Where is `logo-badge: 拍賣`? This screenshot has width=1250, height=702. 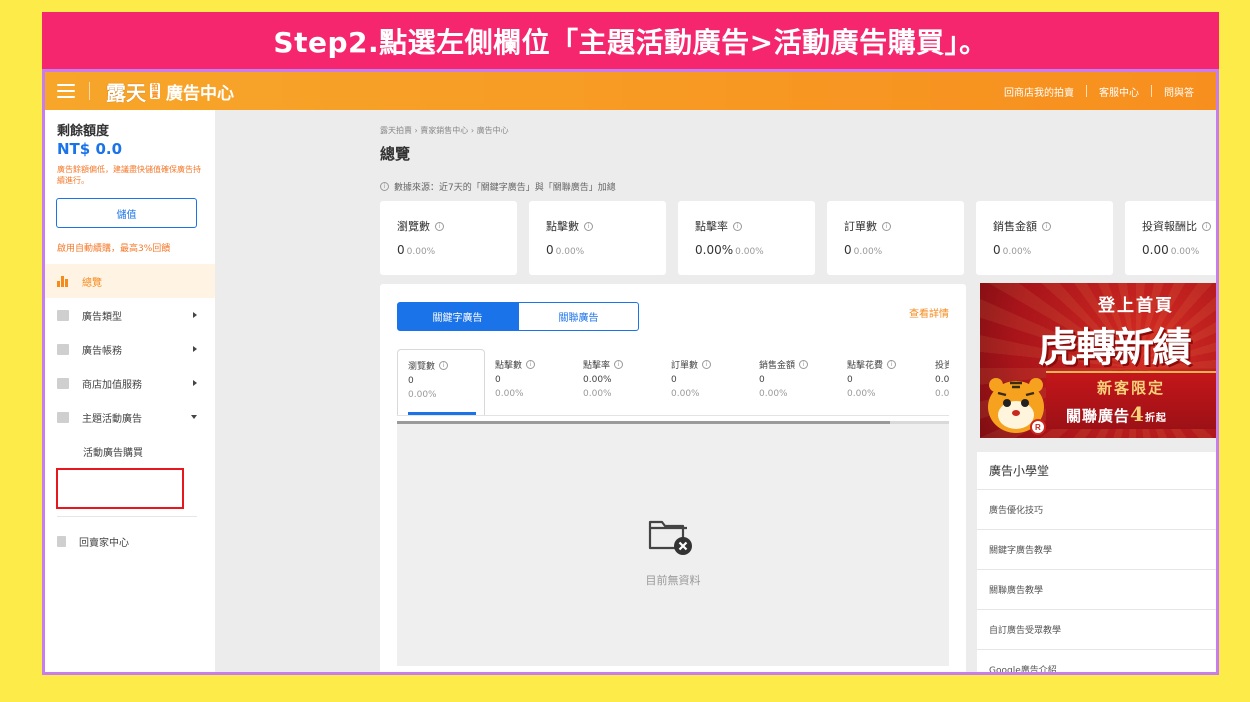 logo-badge: 拍賣 is located at coordinates (155, 91).